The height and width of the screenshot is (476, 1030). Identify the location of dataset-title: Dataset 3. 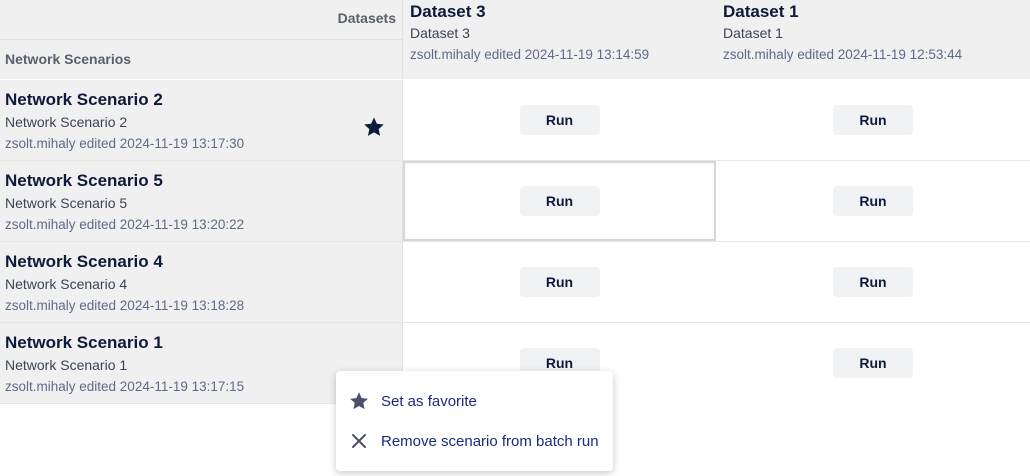
(448, 11).